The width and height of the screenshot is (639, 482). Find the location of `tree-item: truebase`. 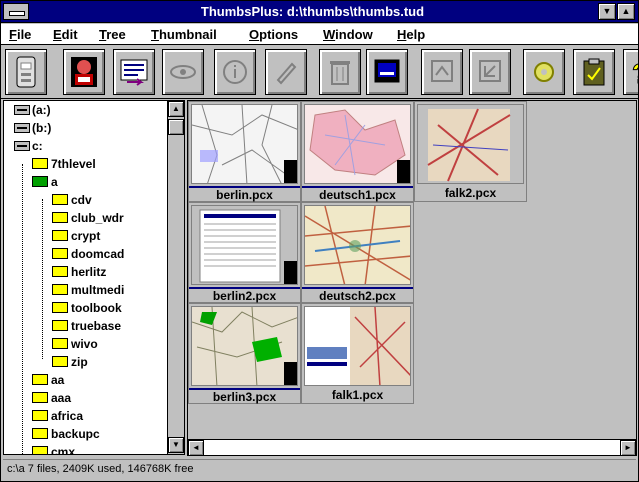

tree-item: truebase is located at coordinates (86, 326).